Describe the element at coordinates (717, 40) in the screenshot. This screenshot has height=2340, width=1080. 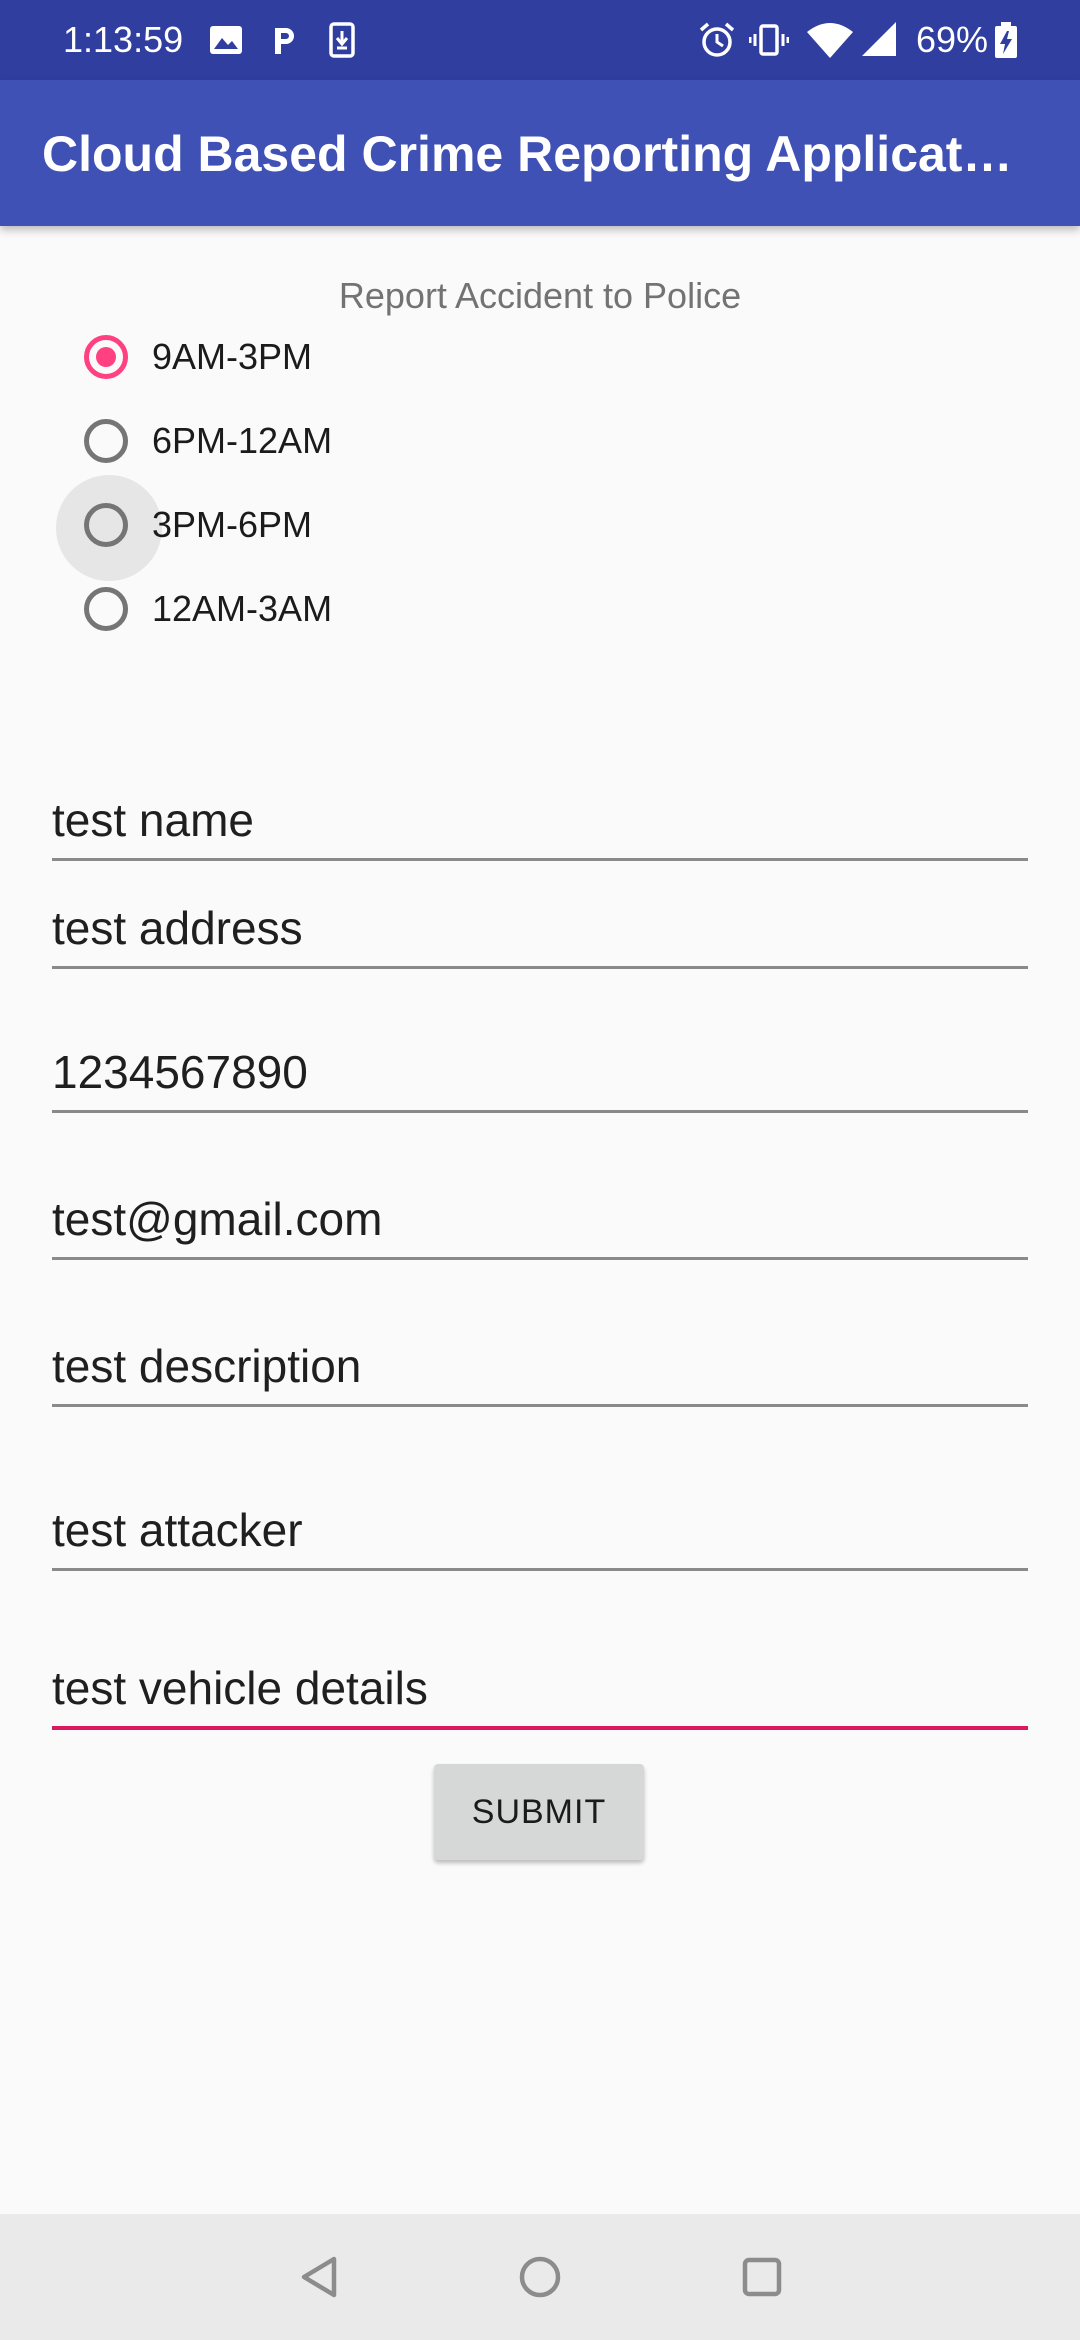
I see `alarm-icon` at that location.